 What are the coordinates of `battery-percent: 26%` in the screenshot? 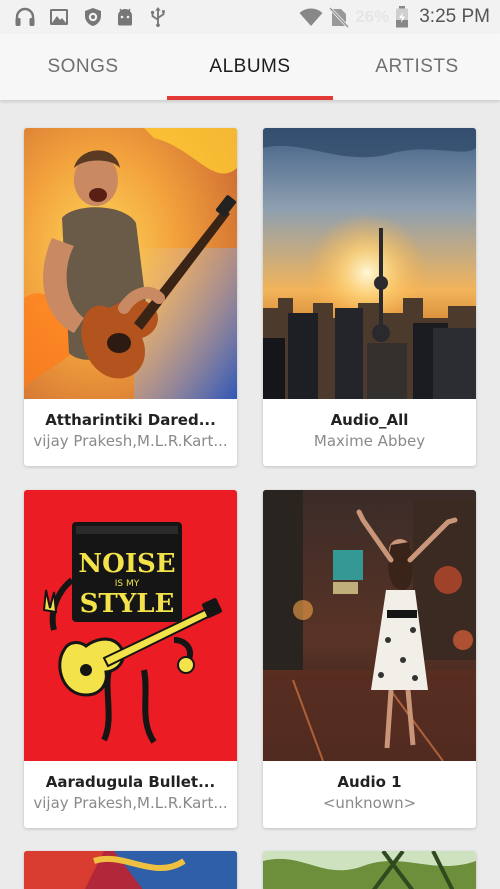 It's located at (372, 16).